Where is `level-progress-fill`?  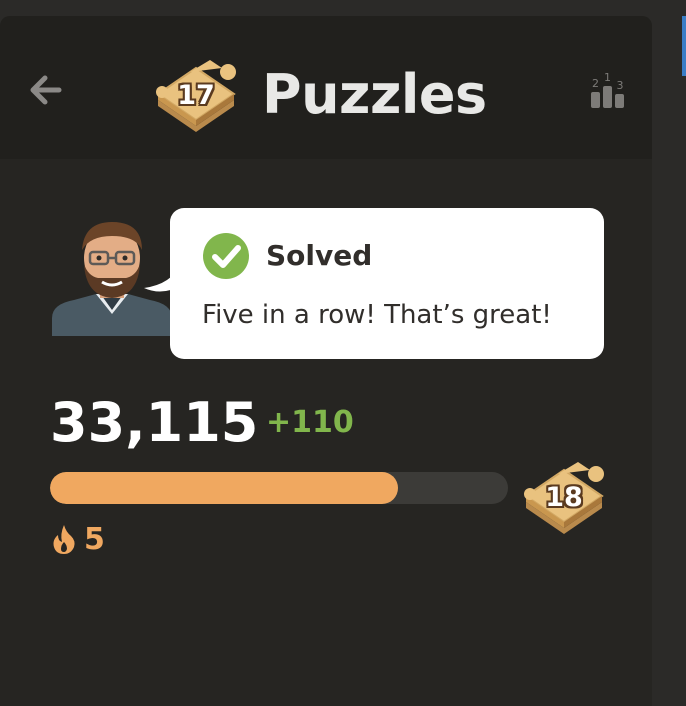 level-progress-fill is located at coordinates (224, 488).